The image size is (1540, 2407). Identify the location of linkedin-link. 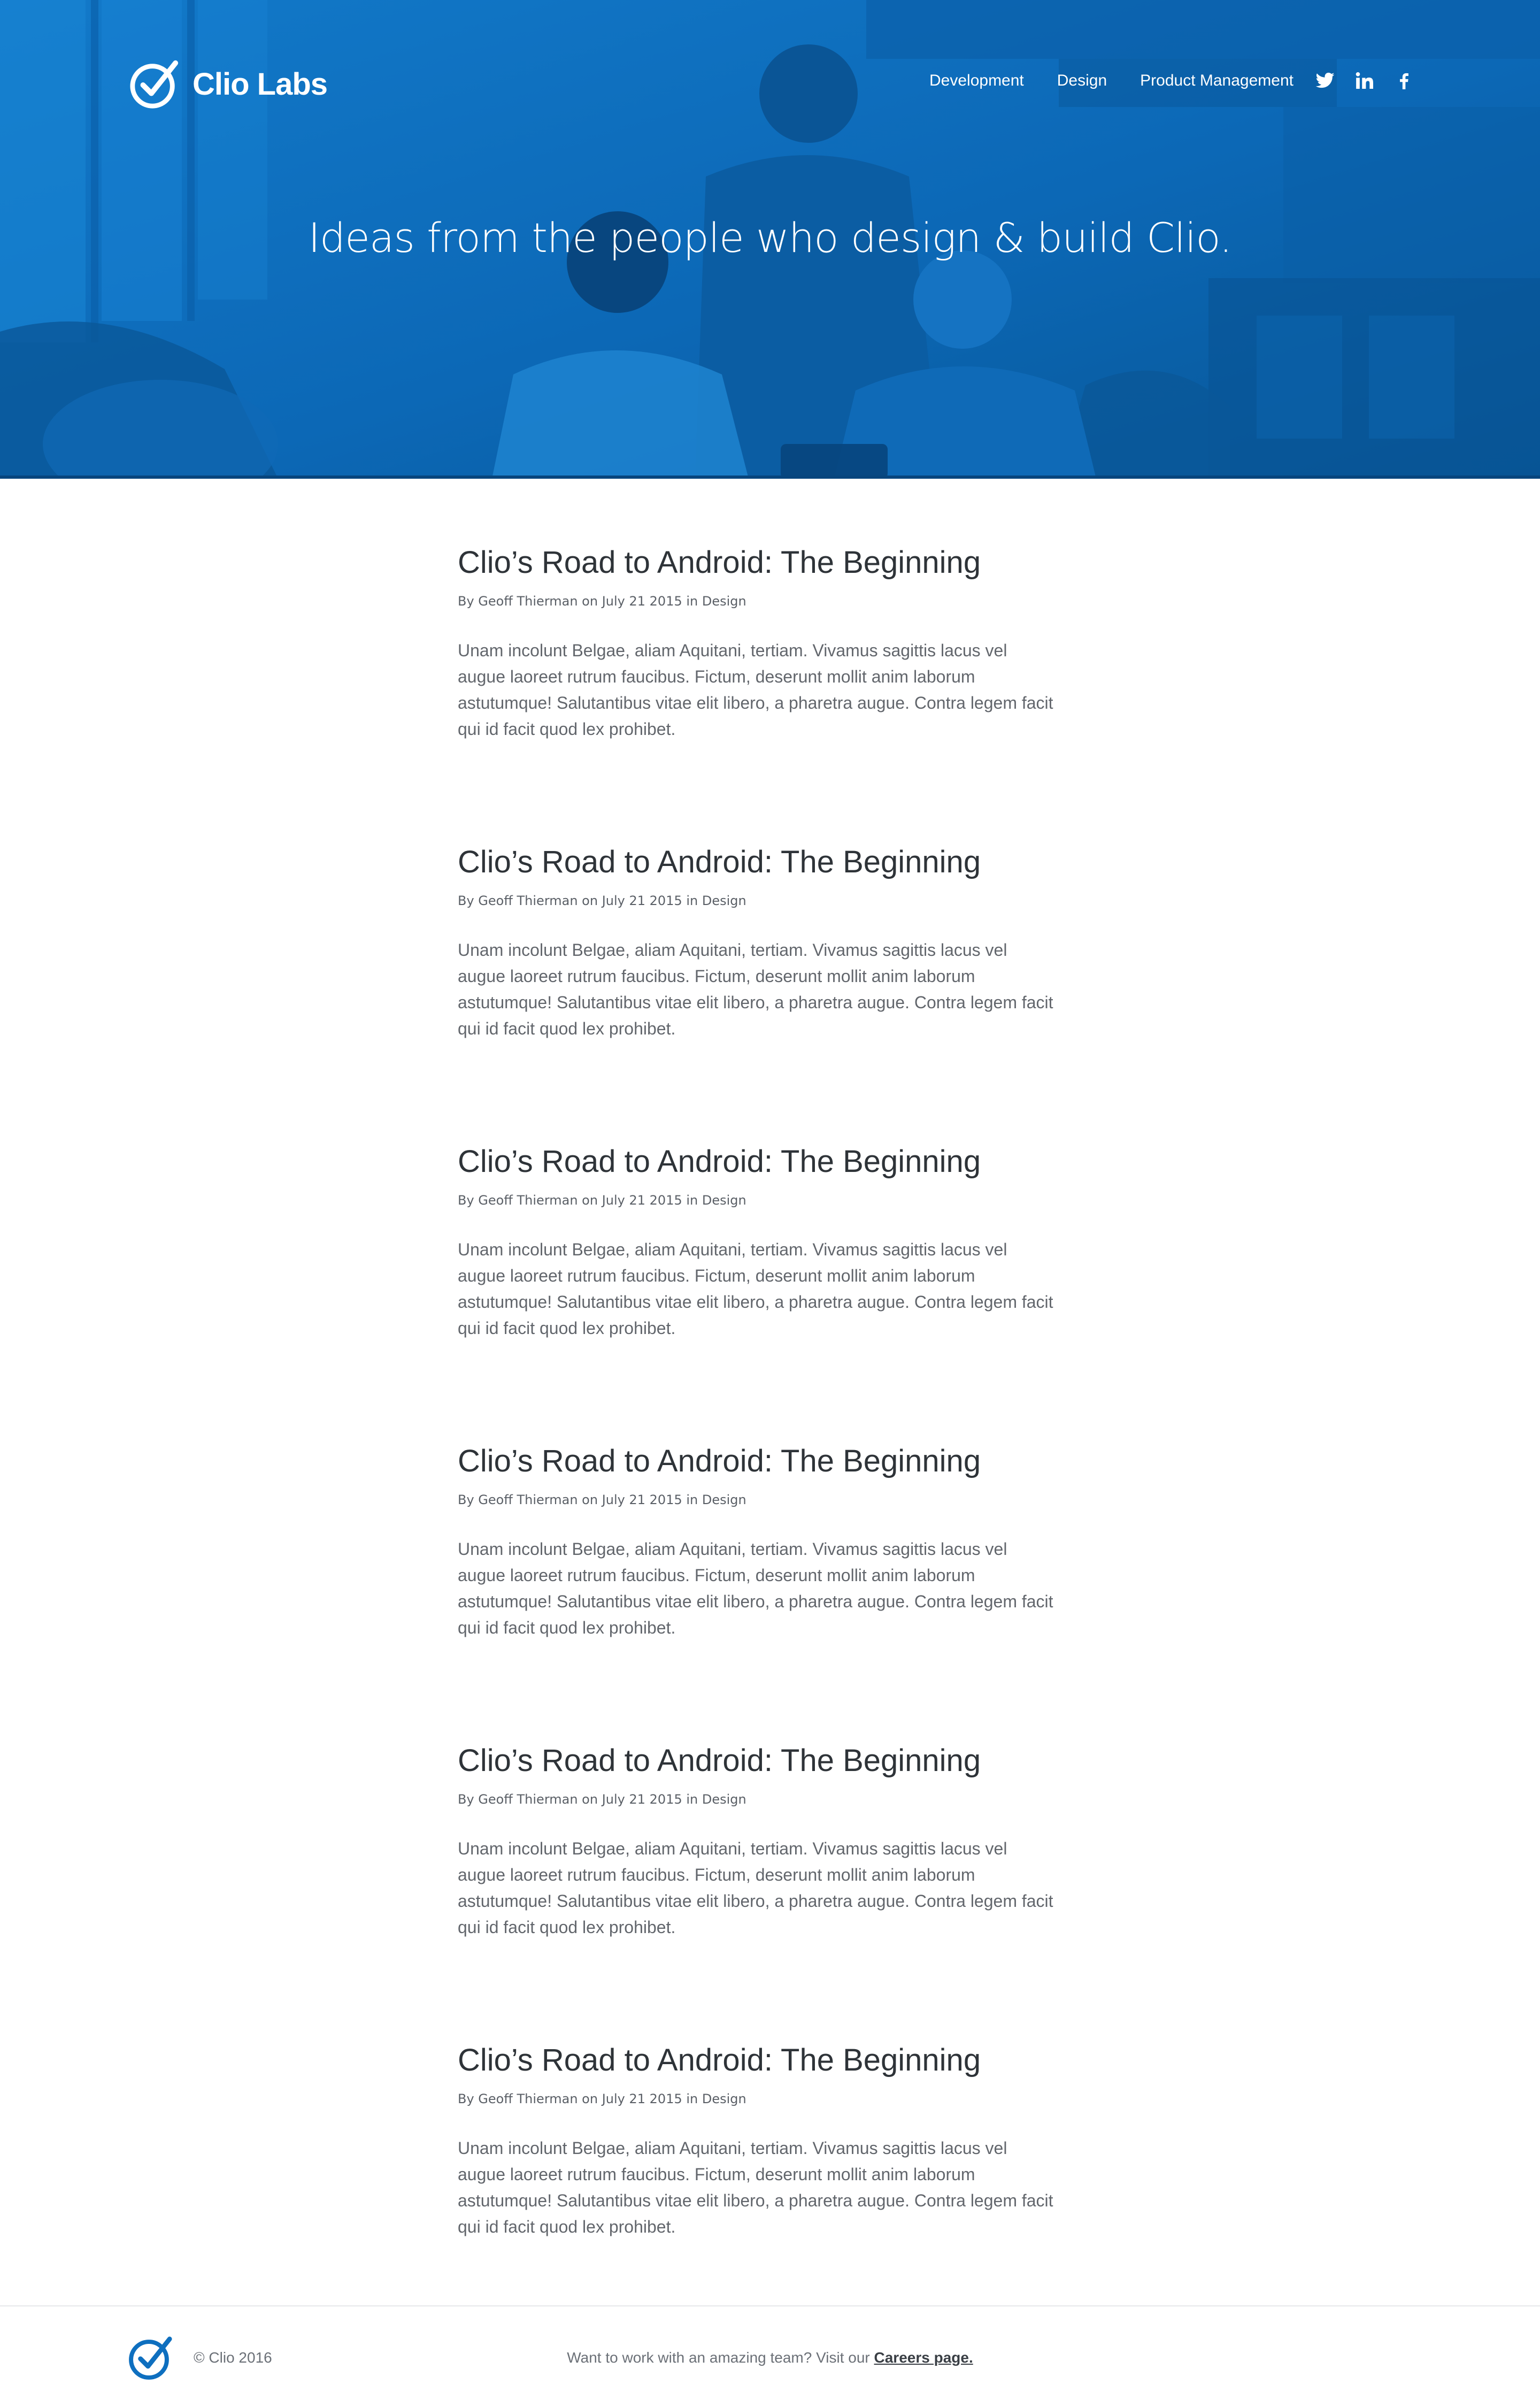
(1364, 81).